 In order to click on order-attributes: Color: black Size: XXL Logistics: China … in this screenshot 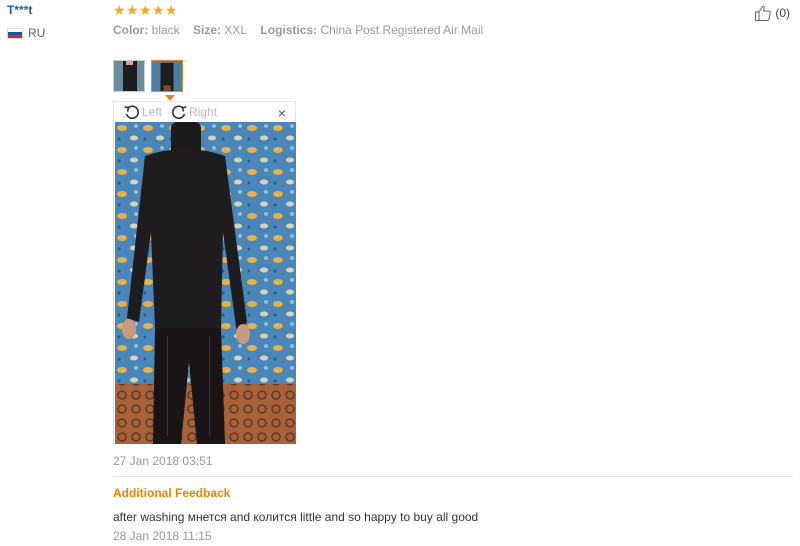, I will do `click(303, 30)`.